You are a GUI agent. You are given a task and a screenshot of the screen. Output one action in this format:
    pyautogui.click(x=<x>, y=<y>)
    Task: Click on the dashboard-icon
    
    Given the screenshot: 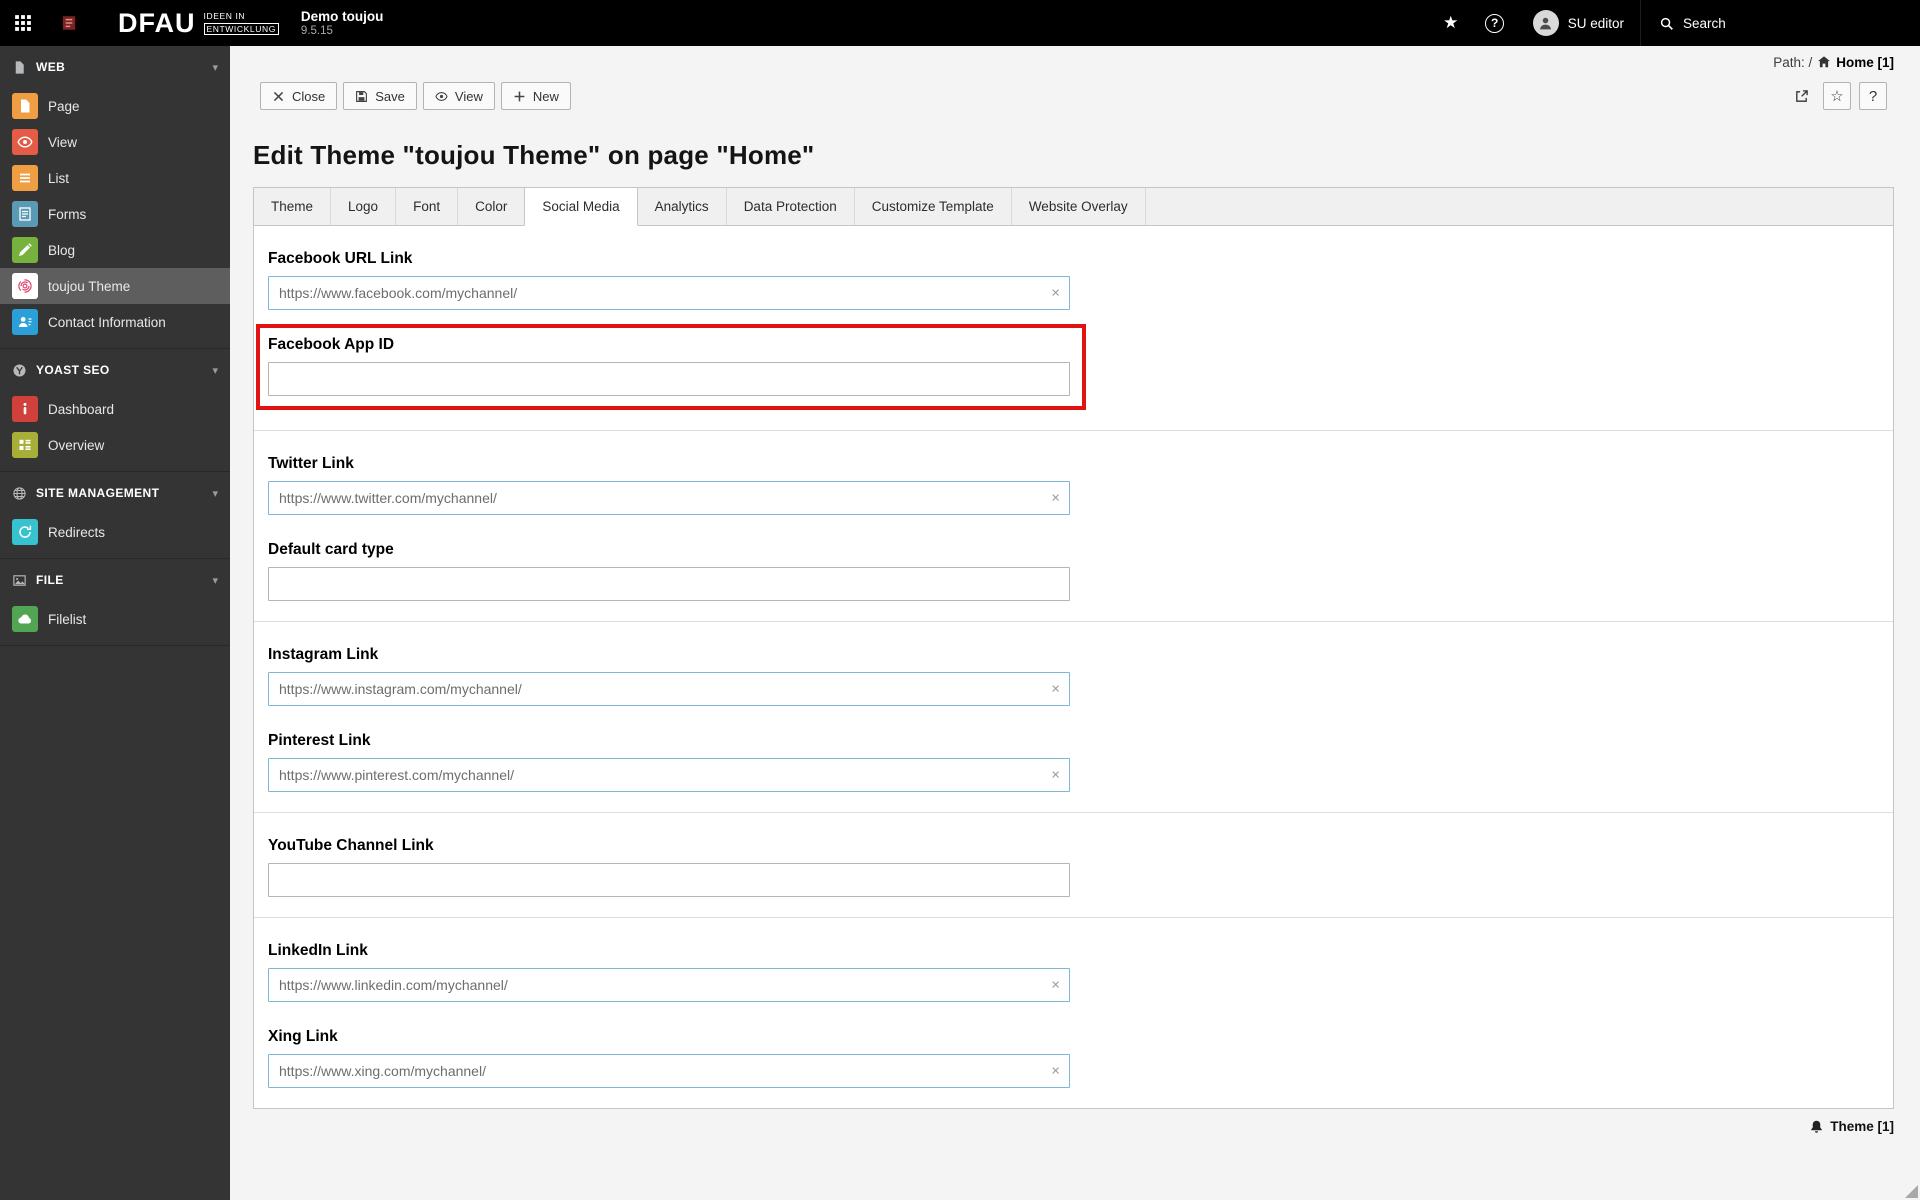 What is the action you would take?
    pyautogui.click(x=25, y=409)
    